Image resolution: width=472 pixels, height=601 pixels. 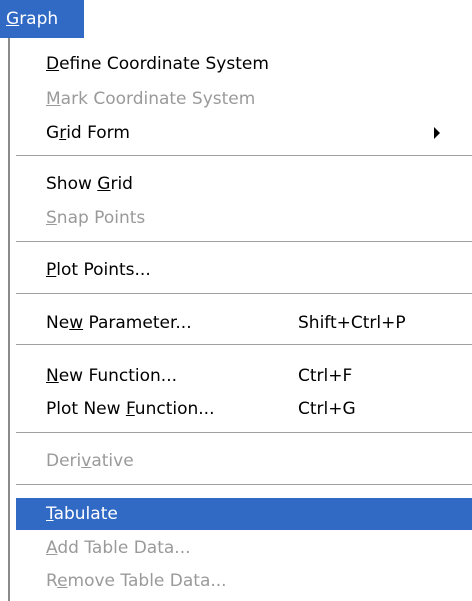 What do you see at coordinates (157, 64) in the screenshot?
I see `menu-item-label: Define Coordinate System` at bounding box center [157, 64].